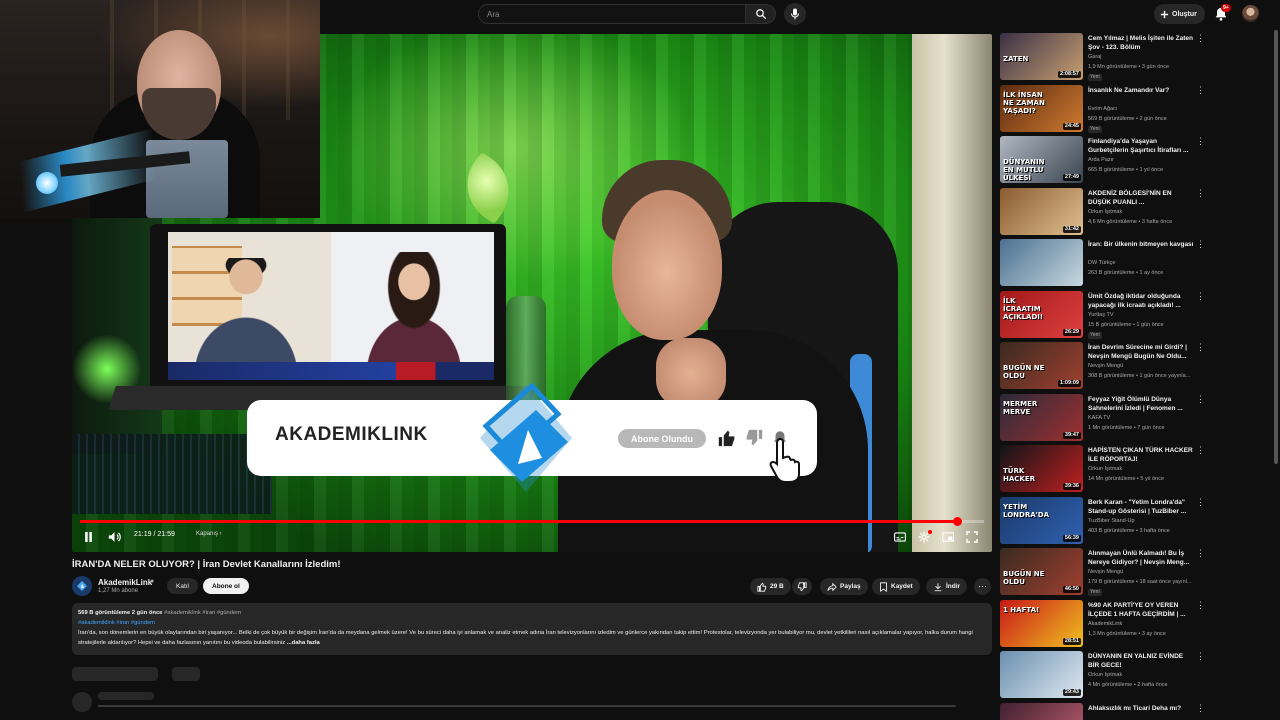 Image resolution: width=1280 pixels, height=720 pixels. I want to click on recommendation-thumbnail: TÜRK HACKER 39:36, so click(1041, 468).